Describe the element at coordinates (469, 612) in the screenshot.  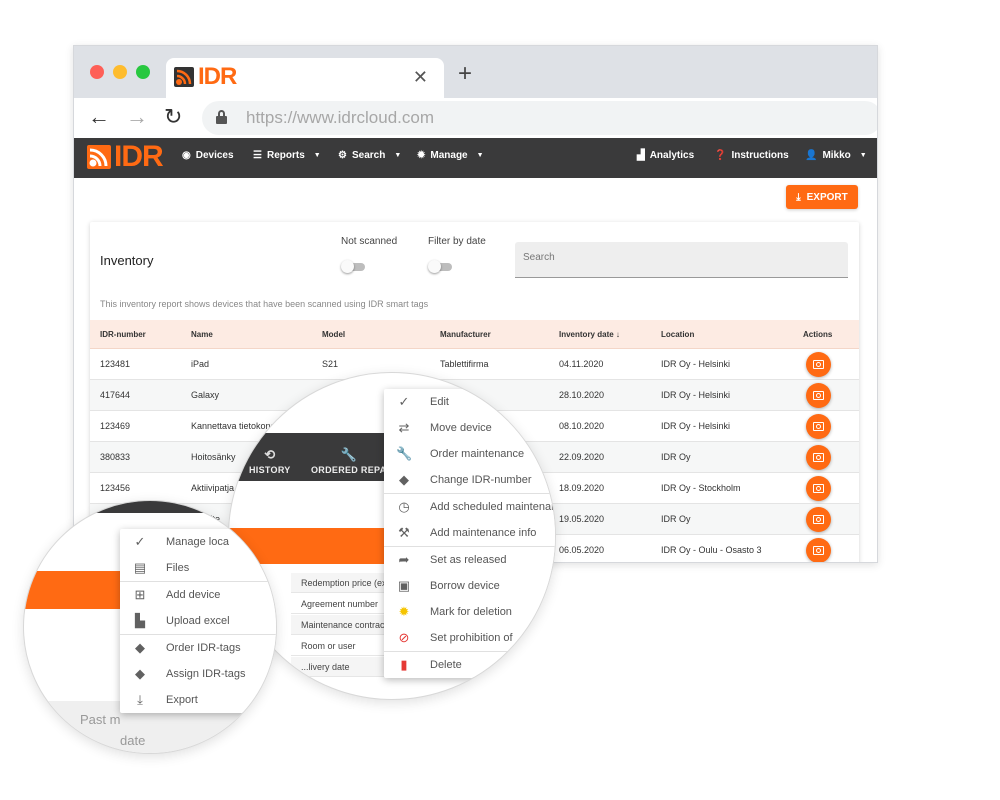
I see `menu-item-mark-for-deletion: ✹ Mark for deletion` at that location.